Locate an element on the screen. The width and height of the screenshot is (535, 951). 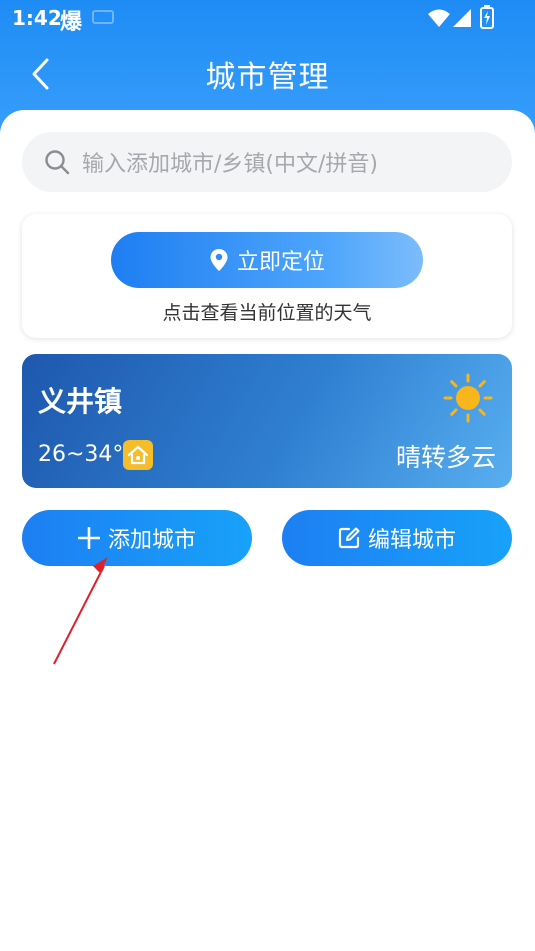
page-title: 城市管理 is located at coordinates (267, 77).